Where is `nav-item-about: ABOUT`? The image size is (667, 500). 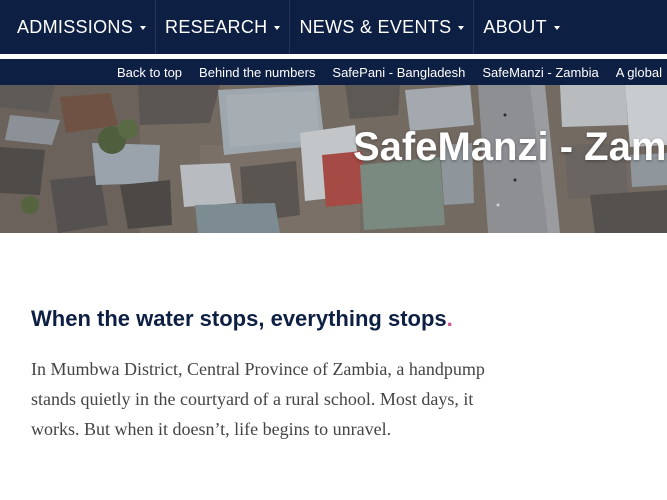
nav-item-about: ABOUT is located at coordinates (521, 27).